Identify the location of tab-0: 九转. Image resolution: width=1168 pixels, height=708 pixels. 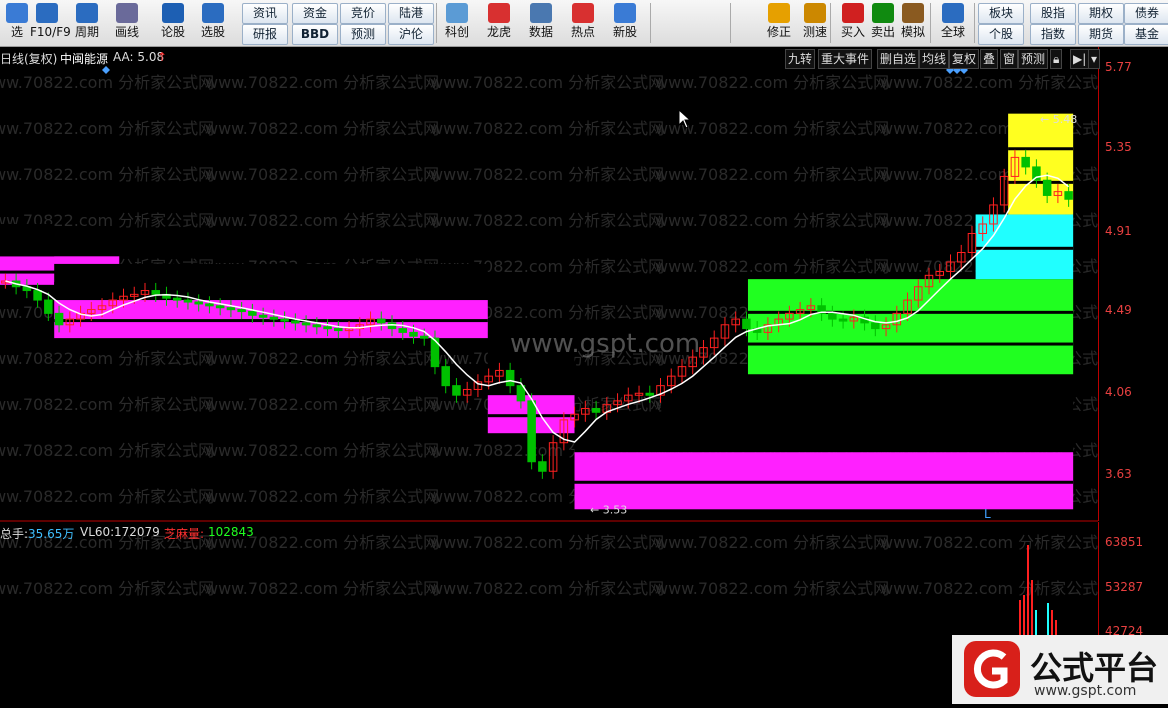
(800, 59).